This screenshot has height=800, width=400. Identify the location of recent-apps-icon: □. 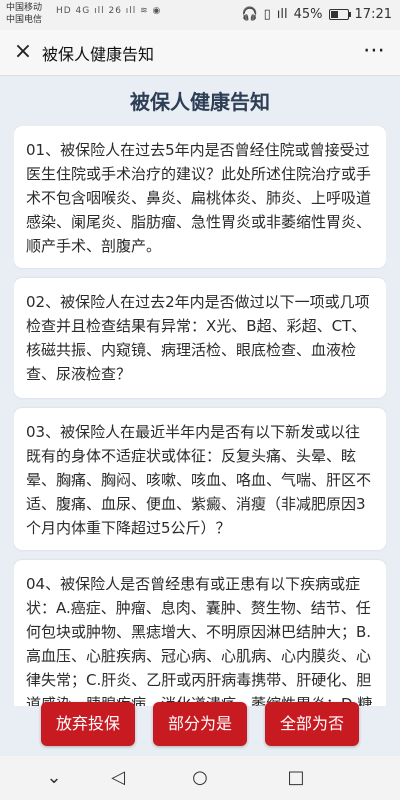
(296, 778).